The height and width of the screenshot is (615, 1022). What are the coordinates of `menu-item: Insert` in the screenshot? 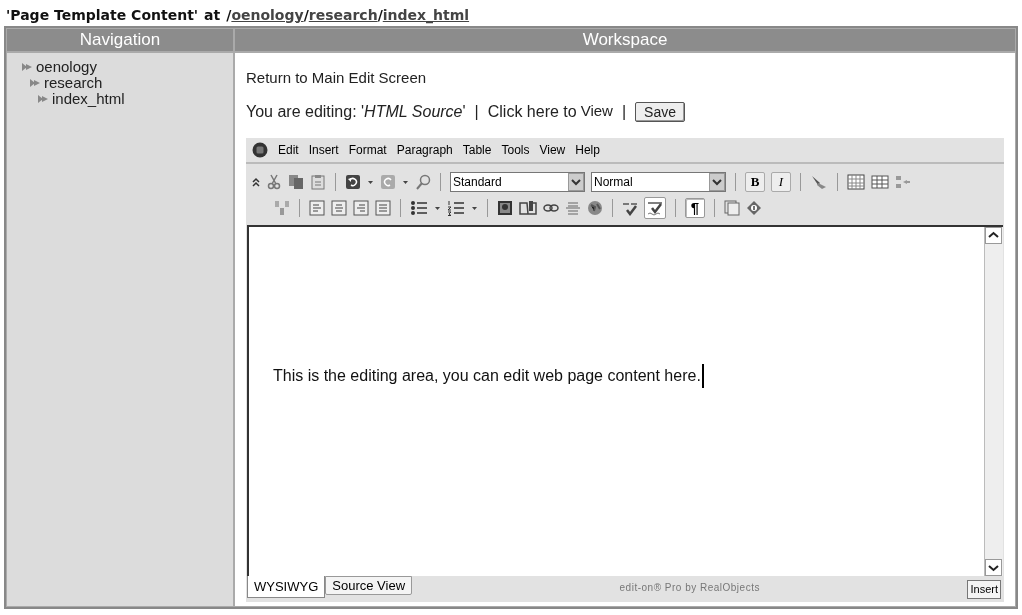 It's located at (323, 149).